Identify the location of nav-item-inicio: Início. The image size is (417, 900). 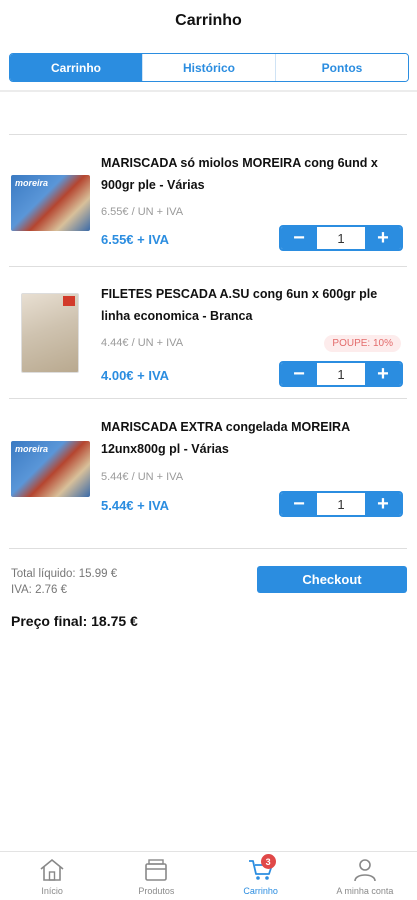
(52, 876).